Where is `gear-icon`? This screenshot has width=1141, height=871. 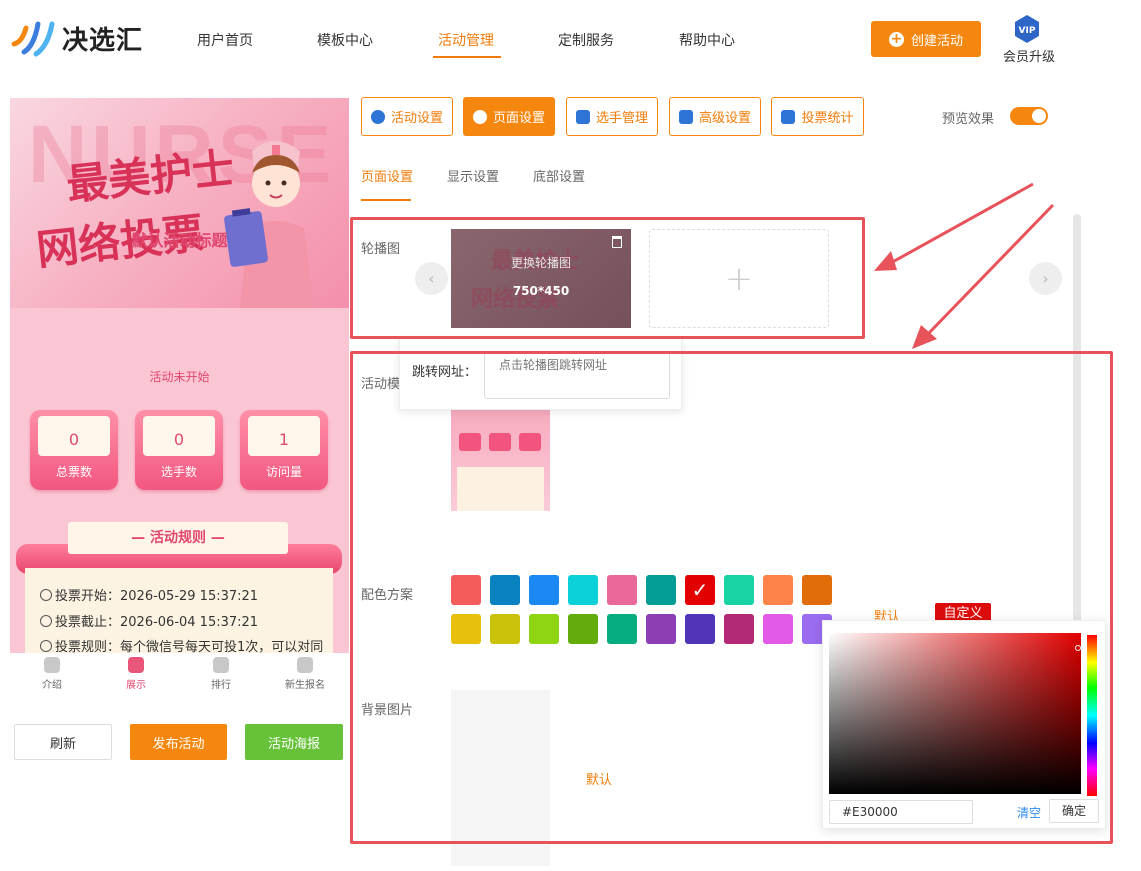 gear-icon is located at coordinates (479, 116).